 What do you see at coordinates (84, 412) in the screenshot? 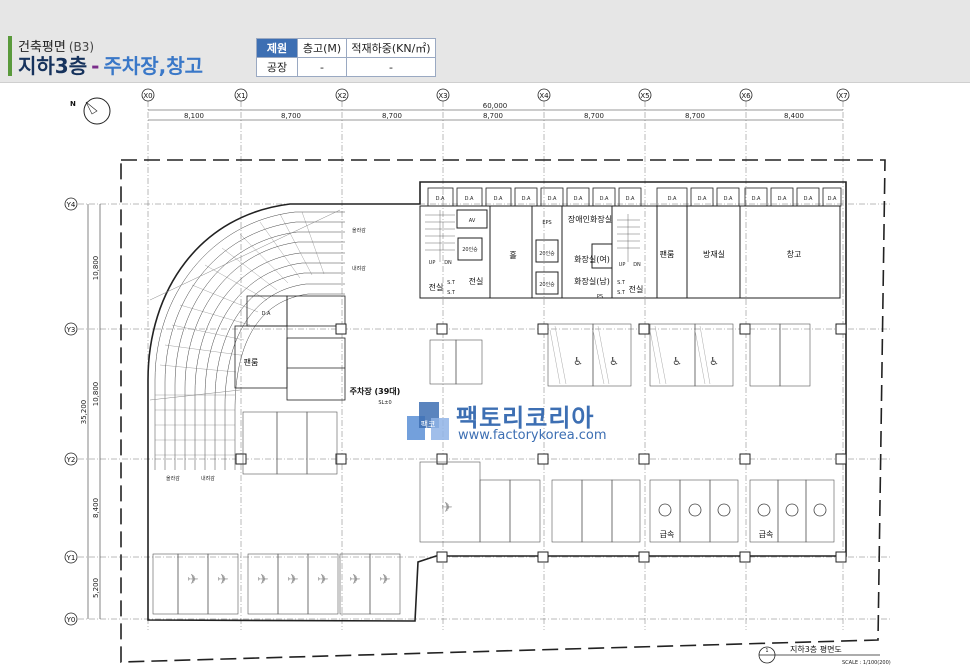
I see `total-height-dim: 35,200` at bounding box center [84, 412].